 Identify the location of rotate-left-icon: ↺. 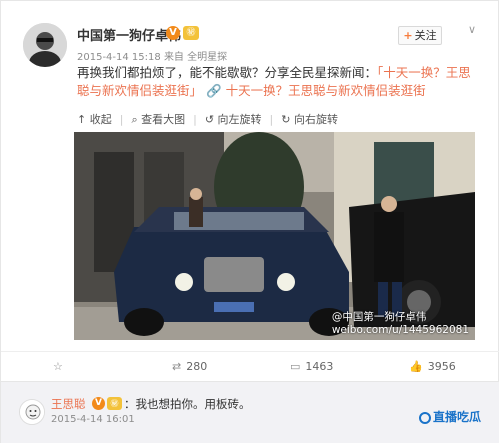
(211, 119).